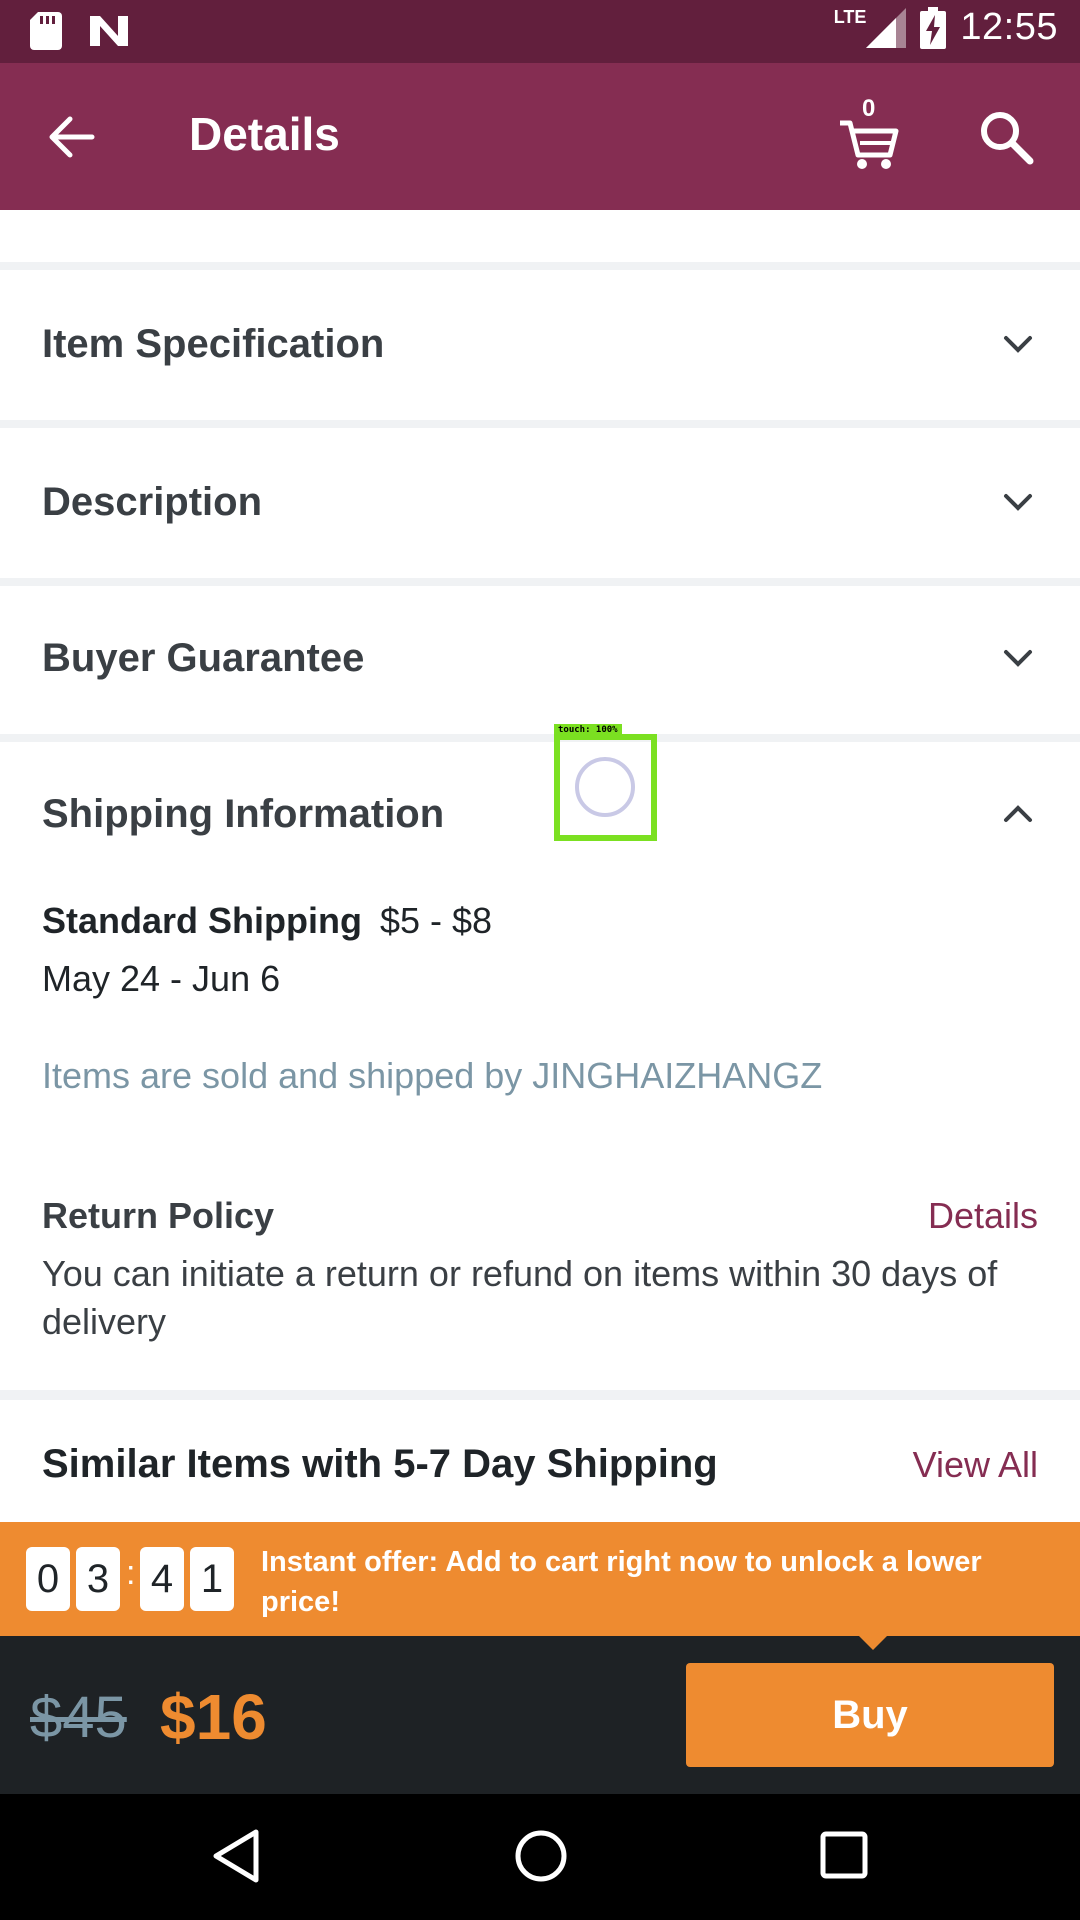  I want to click on cart-button: 0, so click(870, 133).